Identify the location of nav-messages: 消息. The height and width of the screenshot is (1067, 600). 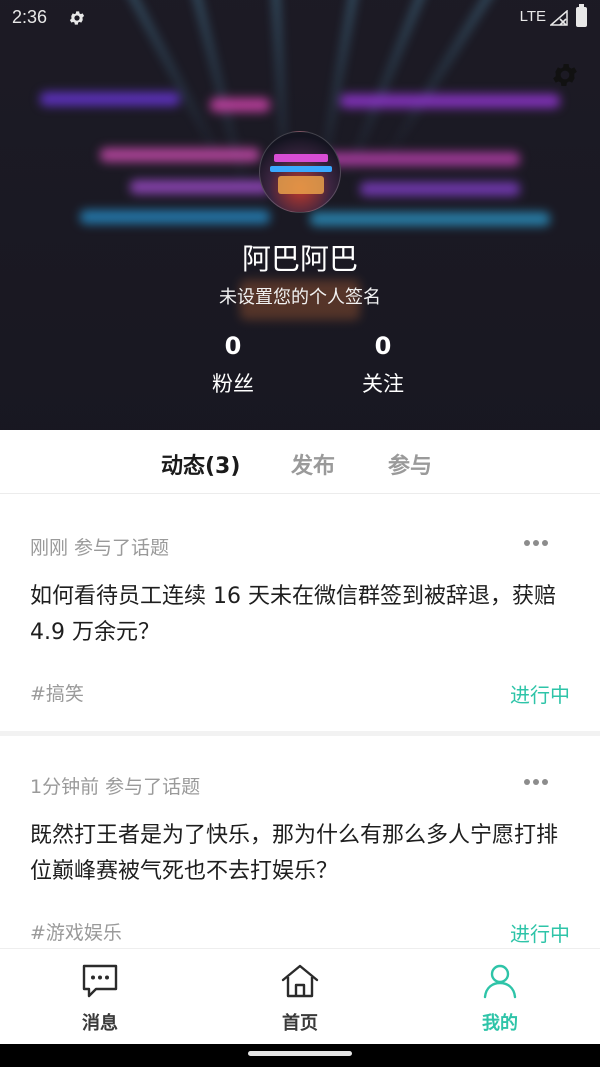
(100, 999).